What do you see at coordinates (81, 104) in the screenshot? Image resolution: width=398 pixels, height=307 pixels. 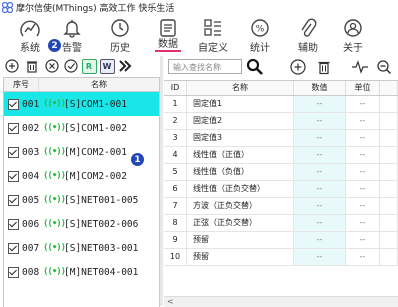 I see `device-row-001: 001 ((•)) [S]COM1-001` at bounding box center [81, 104].